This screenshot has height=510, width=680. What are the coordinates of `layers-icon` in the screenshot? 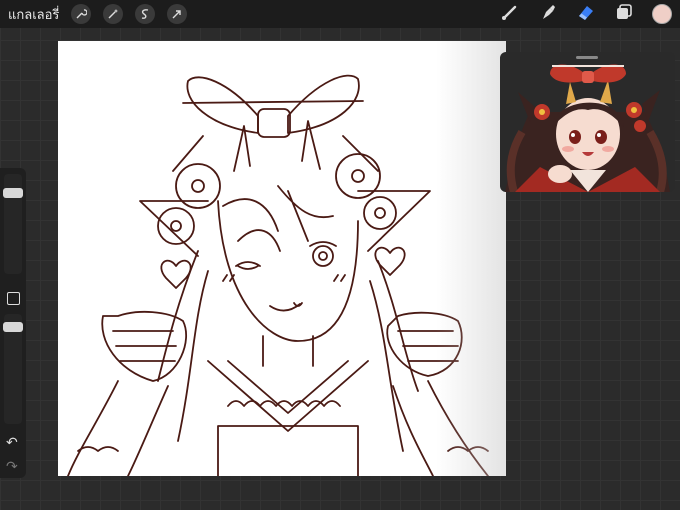 It's located at (624, 14).